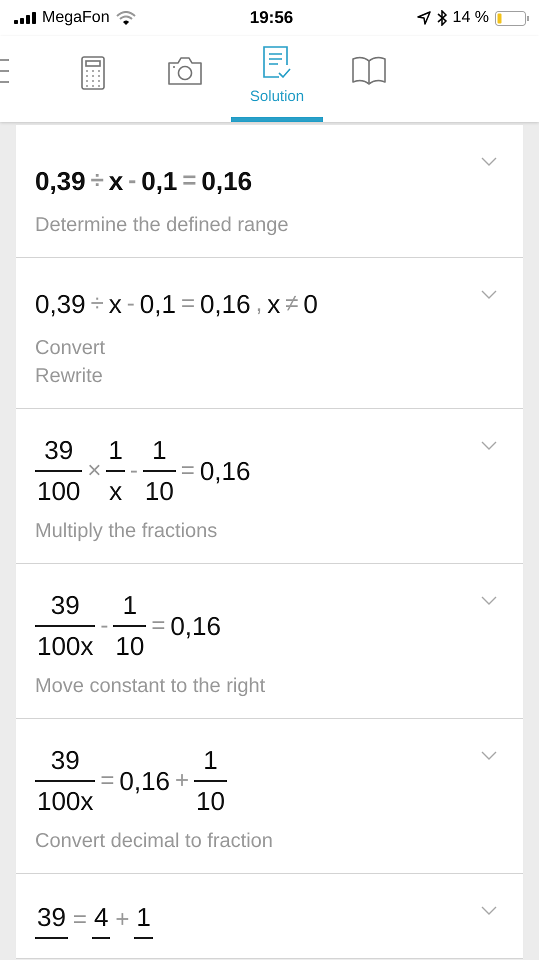  Describe the element at coordinates (116, 491) in the screenshot. I see `fraction-denominator: x` at that location.